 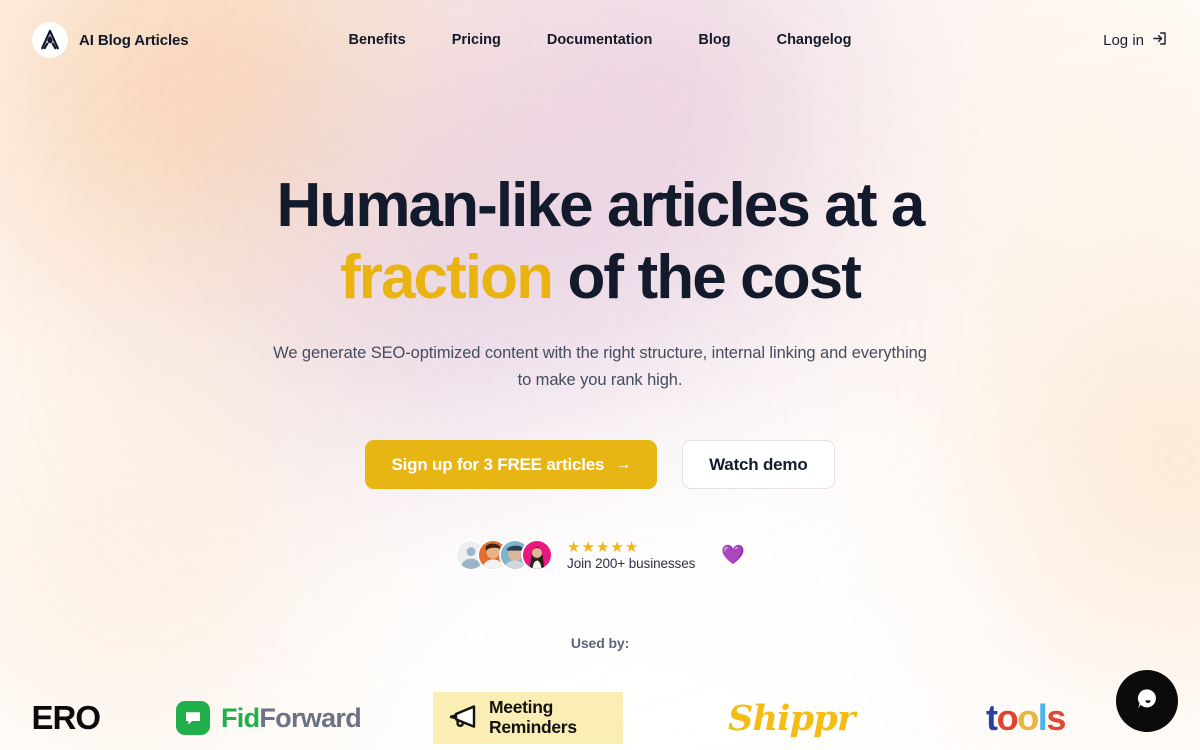 I want to click on login-link: Log in, so click(x=1135, y=40).